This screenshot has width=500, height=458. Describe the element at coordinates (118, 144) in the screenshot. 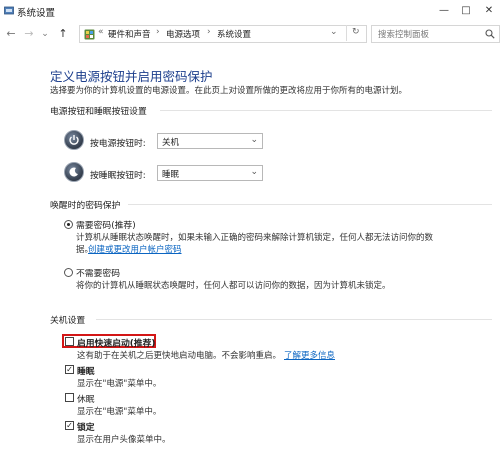

I see `power-button-label: 按电源按钮时:` at that location.